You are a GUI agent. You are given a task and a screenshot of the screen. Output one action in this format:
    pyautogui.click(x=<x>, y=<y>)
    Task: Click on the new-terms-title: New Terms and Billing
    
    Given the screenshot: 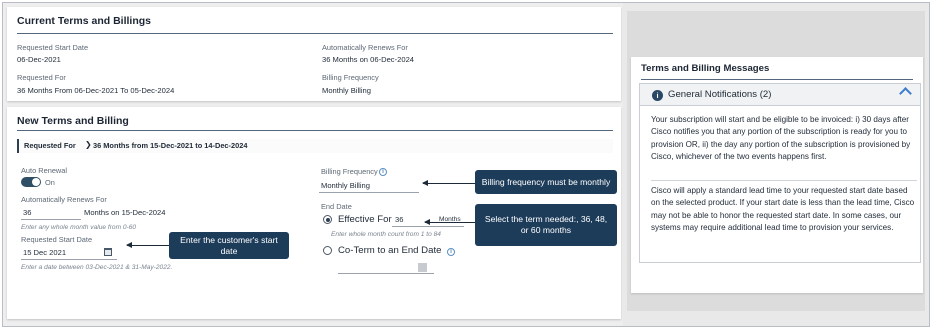 What is the action you would take?
    pyautogui.click(x=73, y=121)
    